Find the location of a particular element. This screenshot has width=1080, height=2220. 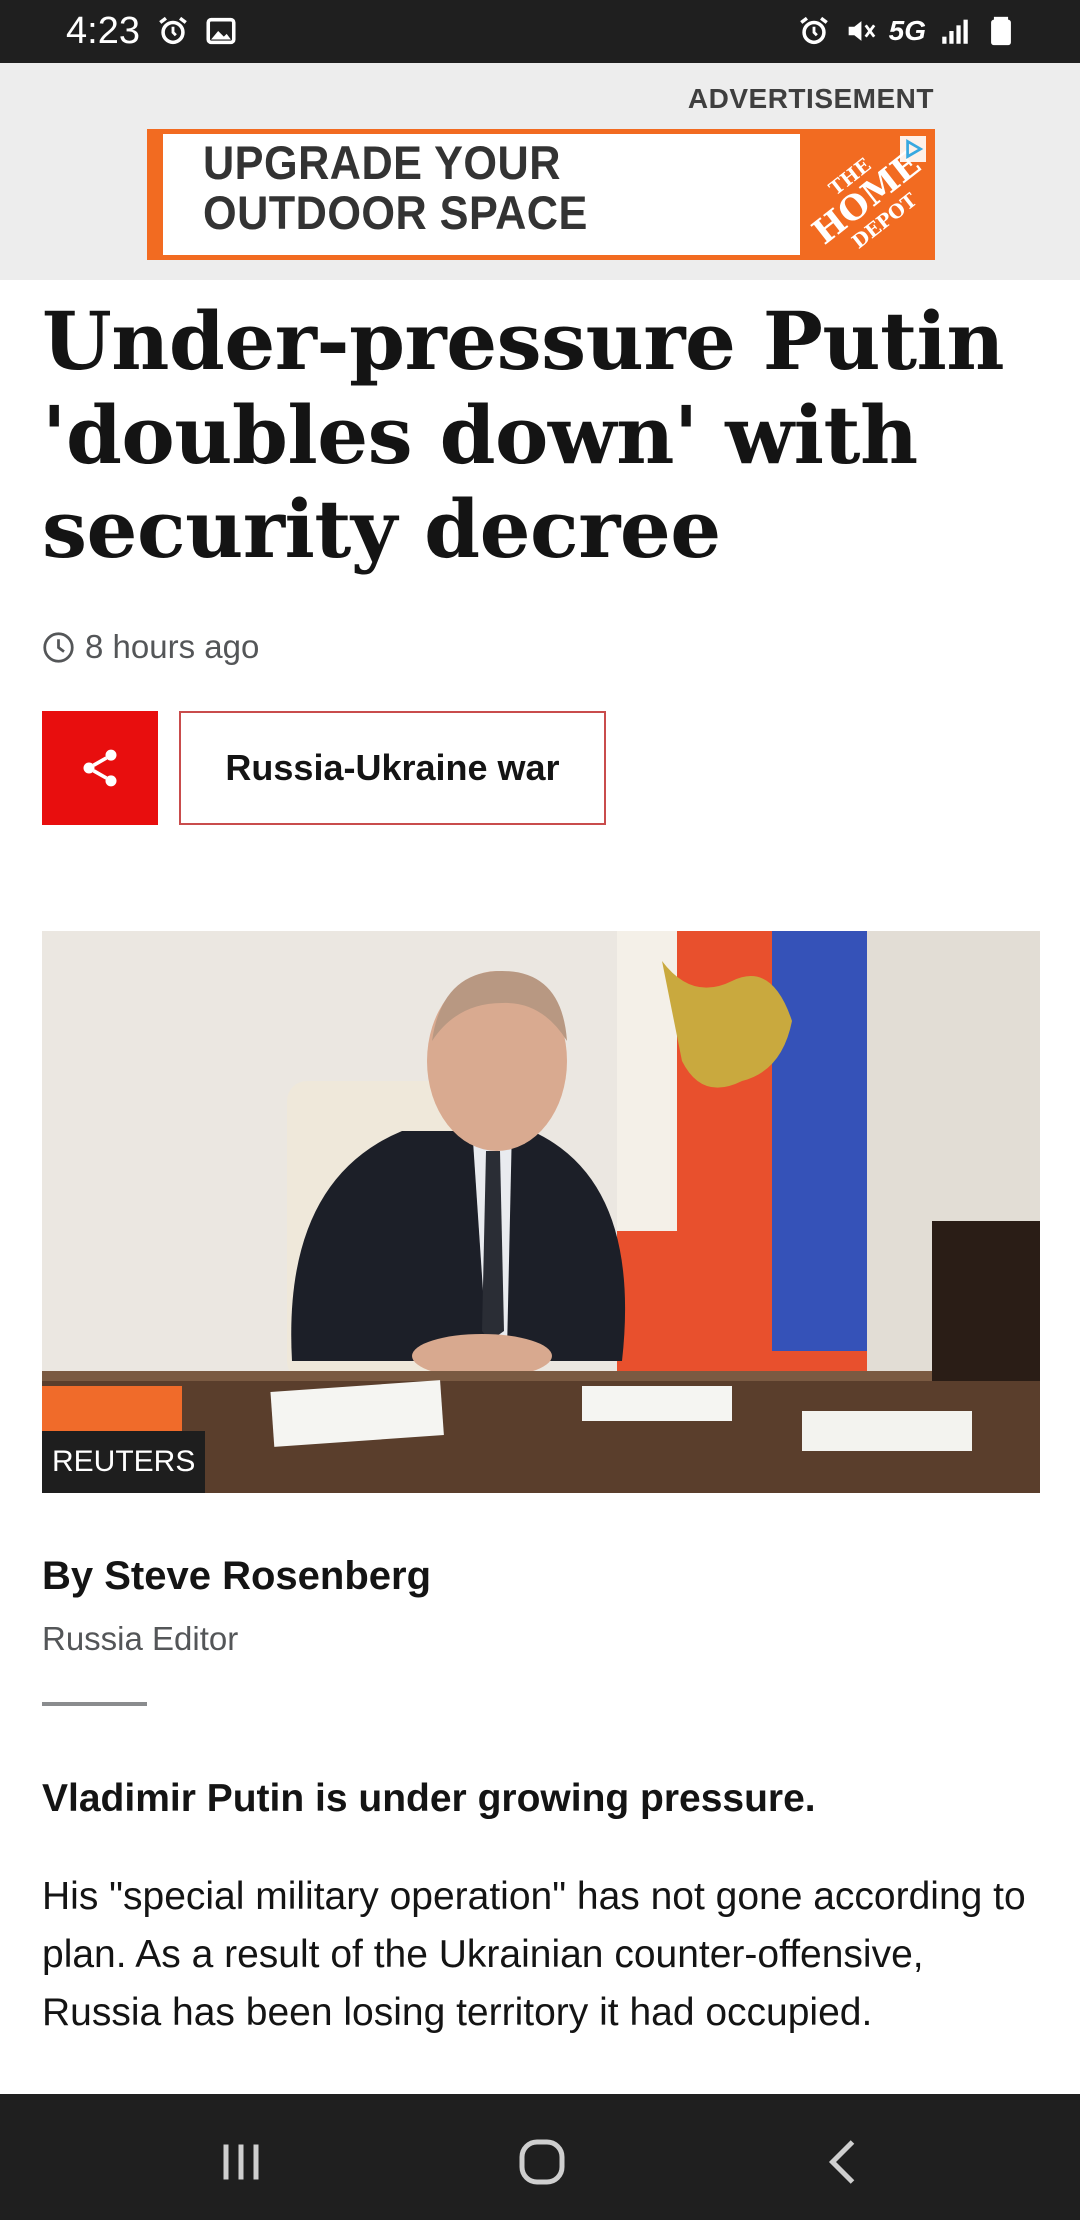

ad-choices-icon is located at coordinates (913, 149).